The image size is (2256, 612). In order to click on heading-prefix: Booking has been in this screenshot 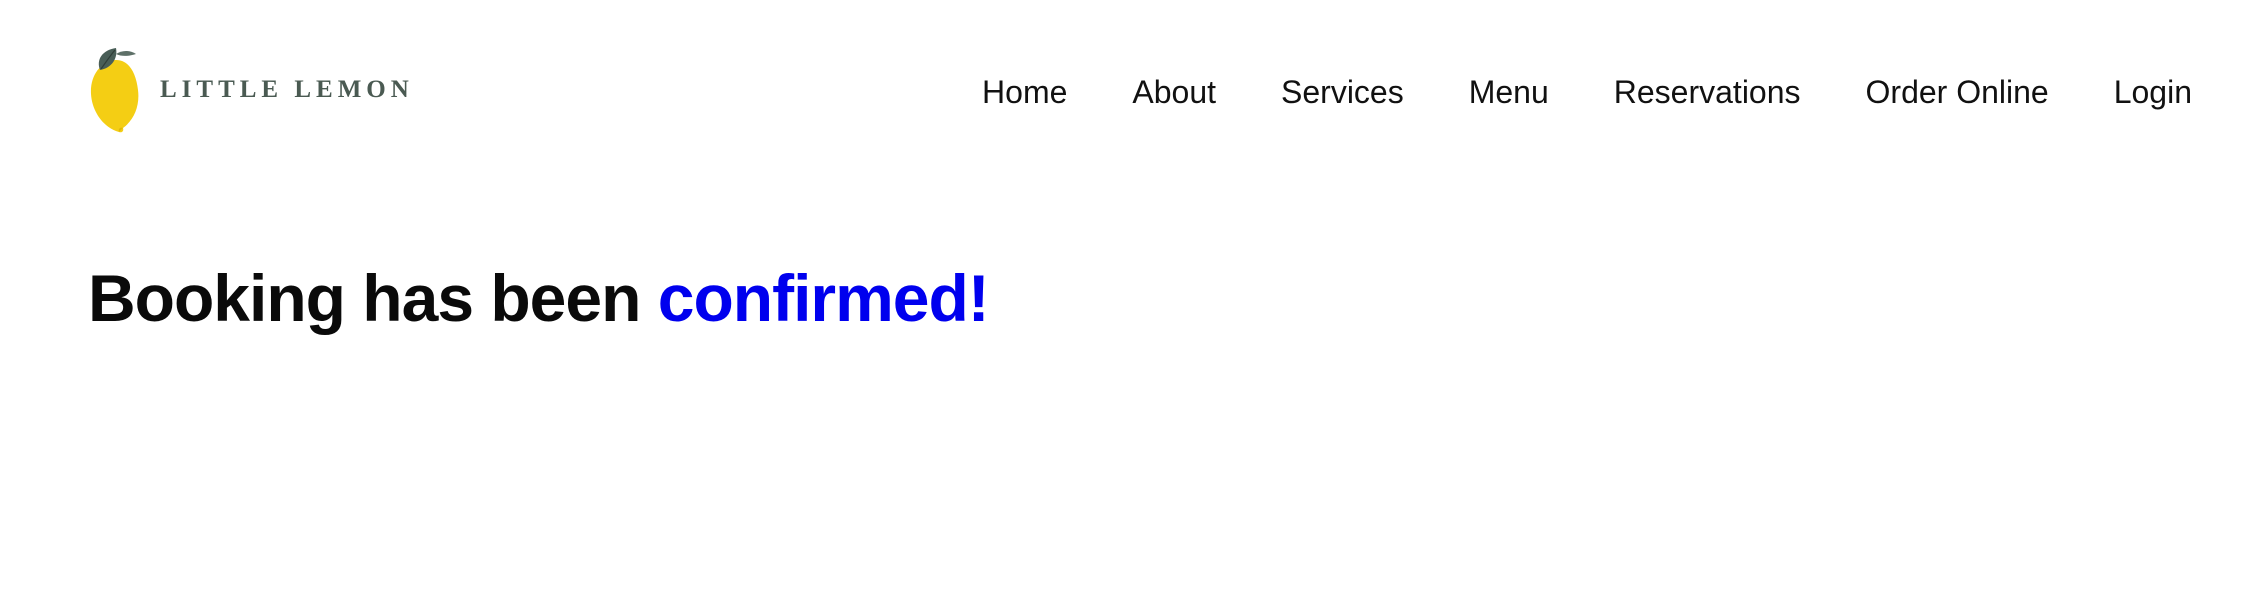, I will do `click(364, 298)`.